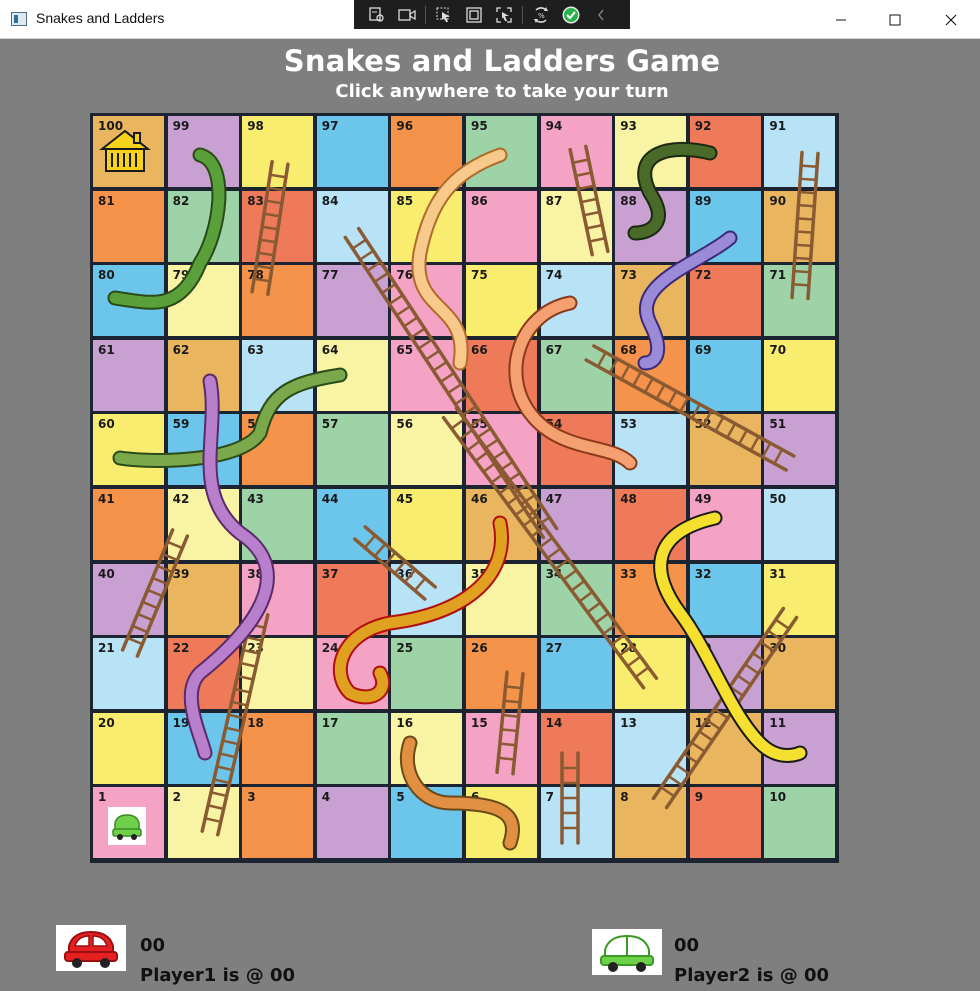  I want to click on close-button, so click(951, 19).